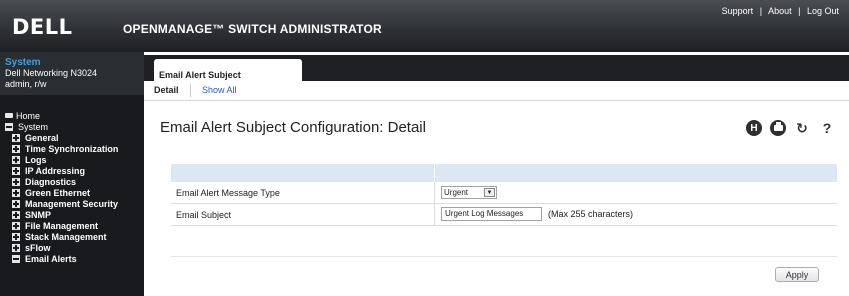 The height and width of the screenshot is (296, 849). I want to click on nav-item-email-alerts: Email Alerts, so click(72, 258).